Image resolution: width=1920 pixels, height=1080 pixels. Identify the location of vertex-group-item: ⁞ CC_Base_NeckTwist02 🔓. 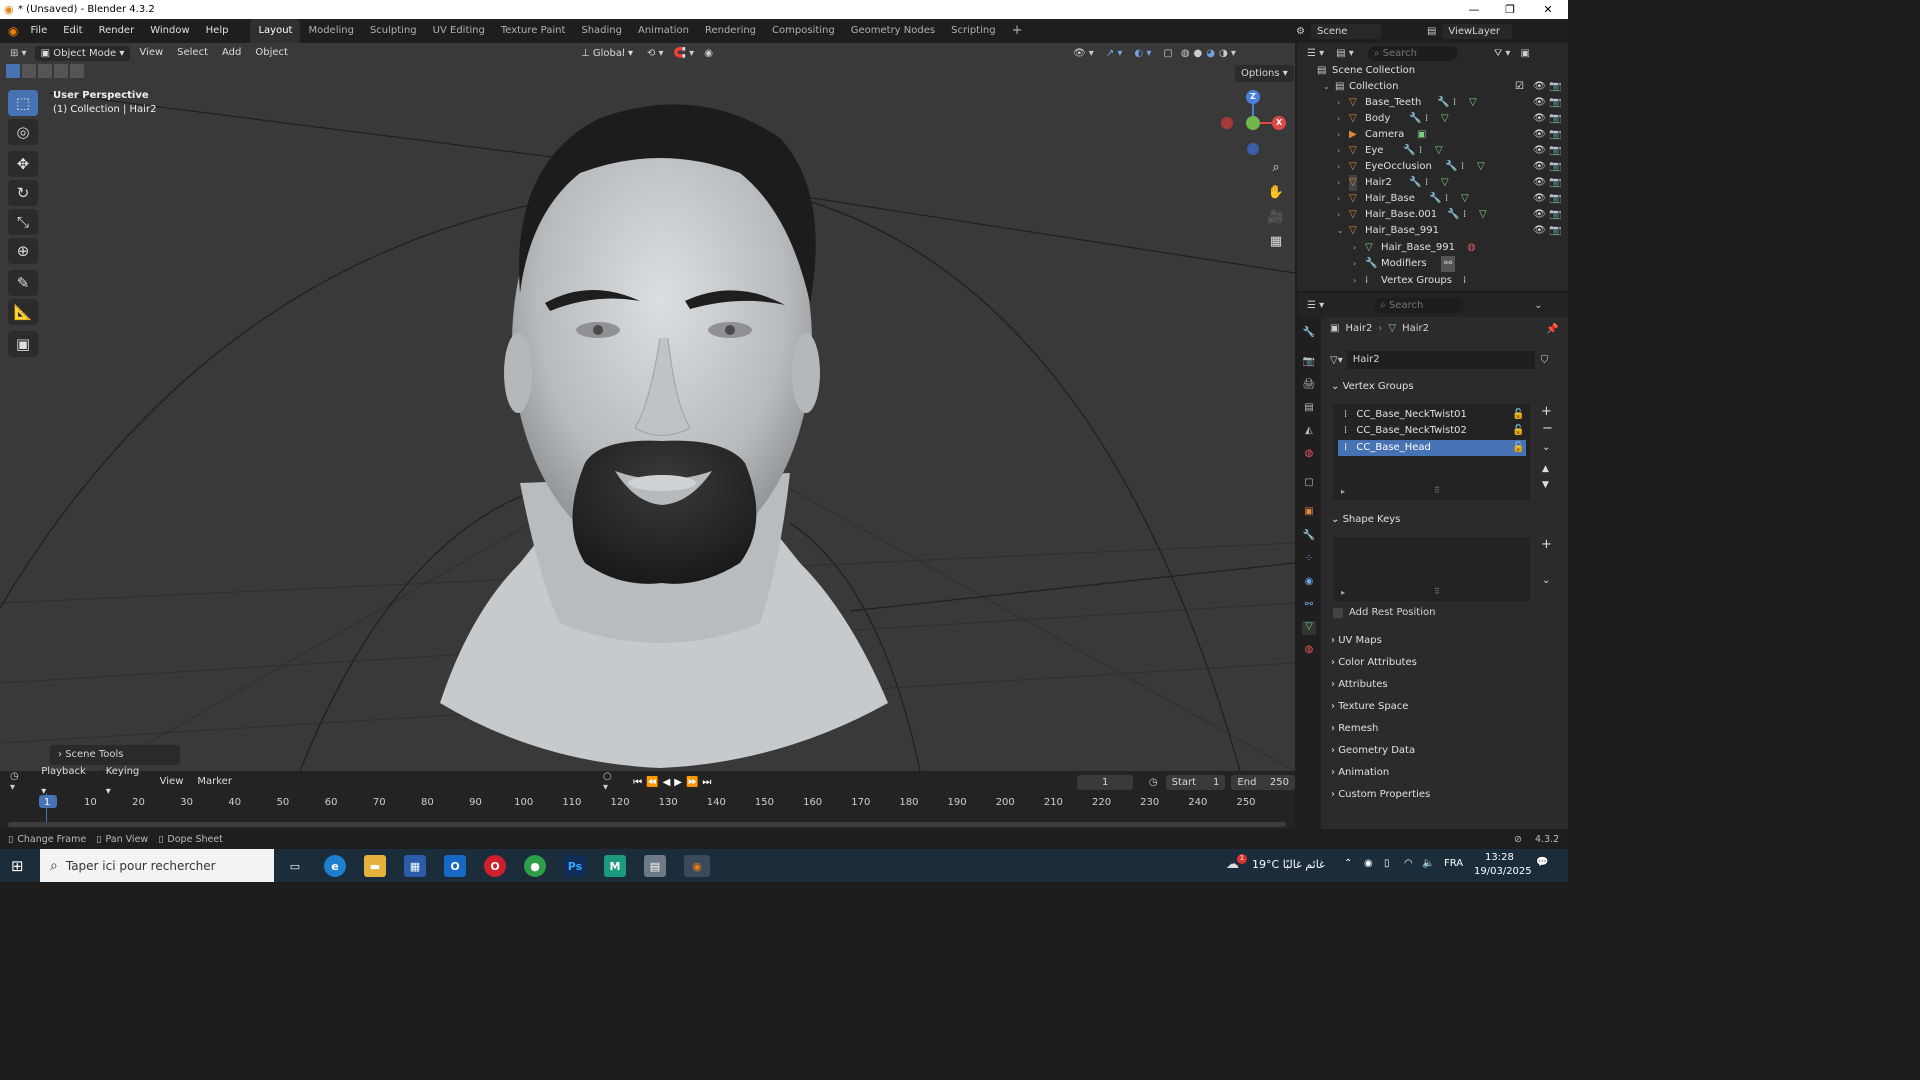
(1432, 431).